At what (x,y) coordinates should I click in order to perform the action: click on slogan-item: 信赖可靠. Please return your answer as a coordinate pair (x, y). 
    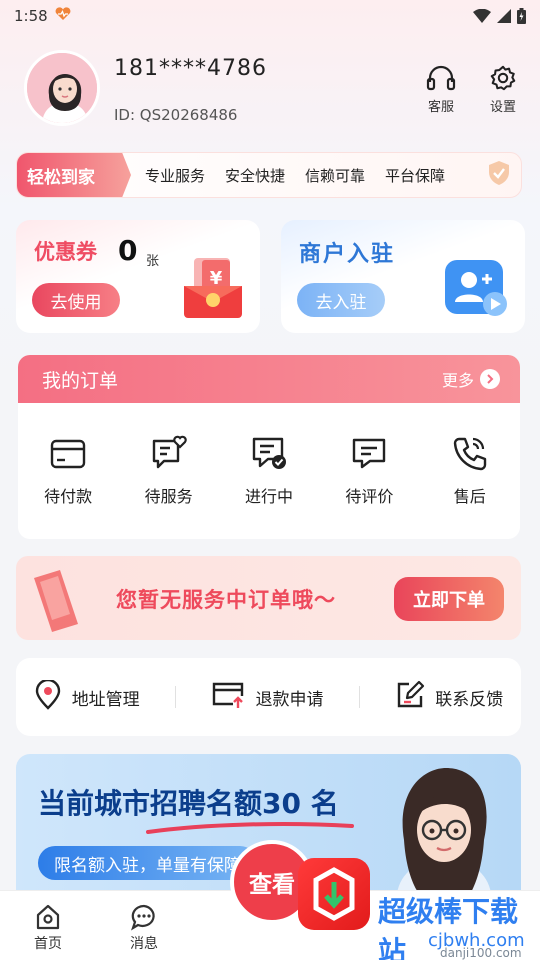
    Looking at the image, I should click on (335, 175).